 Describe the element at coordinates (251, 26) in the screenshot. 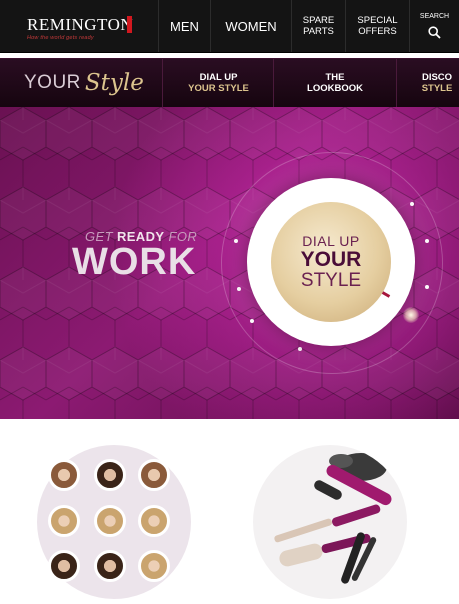

I see `nav-women: WOMEN` at that location.